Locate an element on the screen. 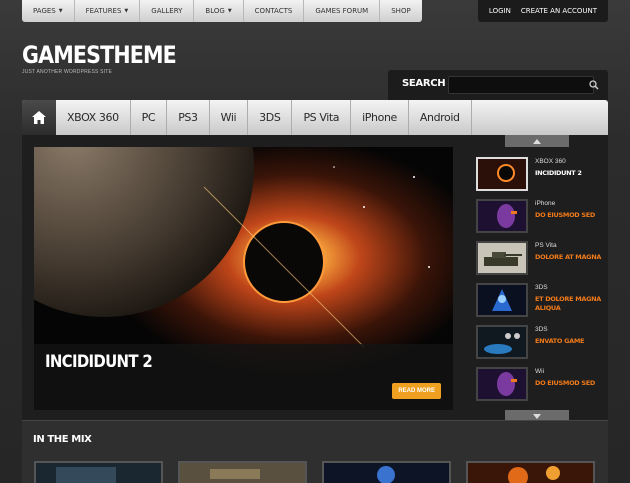 This screenshot has width=630, height=483. list-item: XBOX 360 INCIDIDUNT 2 is located at coordinates (541, 175).